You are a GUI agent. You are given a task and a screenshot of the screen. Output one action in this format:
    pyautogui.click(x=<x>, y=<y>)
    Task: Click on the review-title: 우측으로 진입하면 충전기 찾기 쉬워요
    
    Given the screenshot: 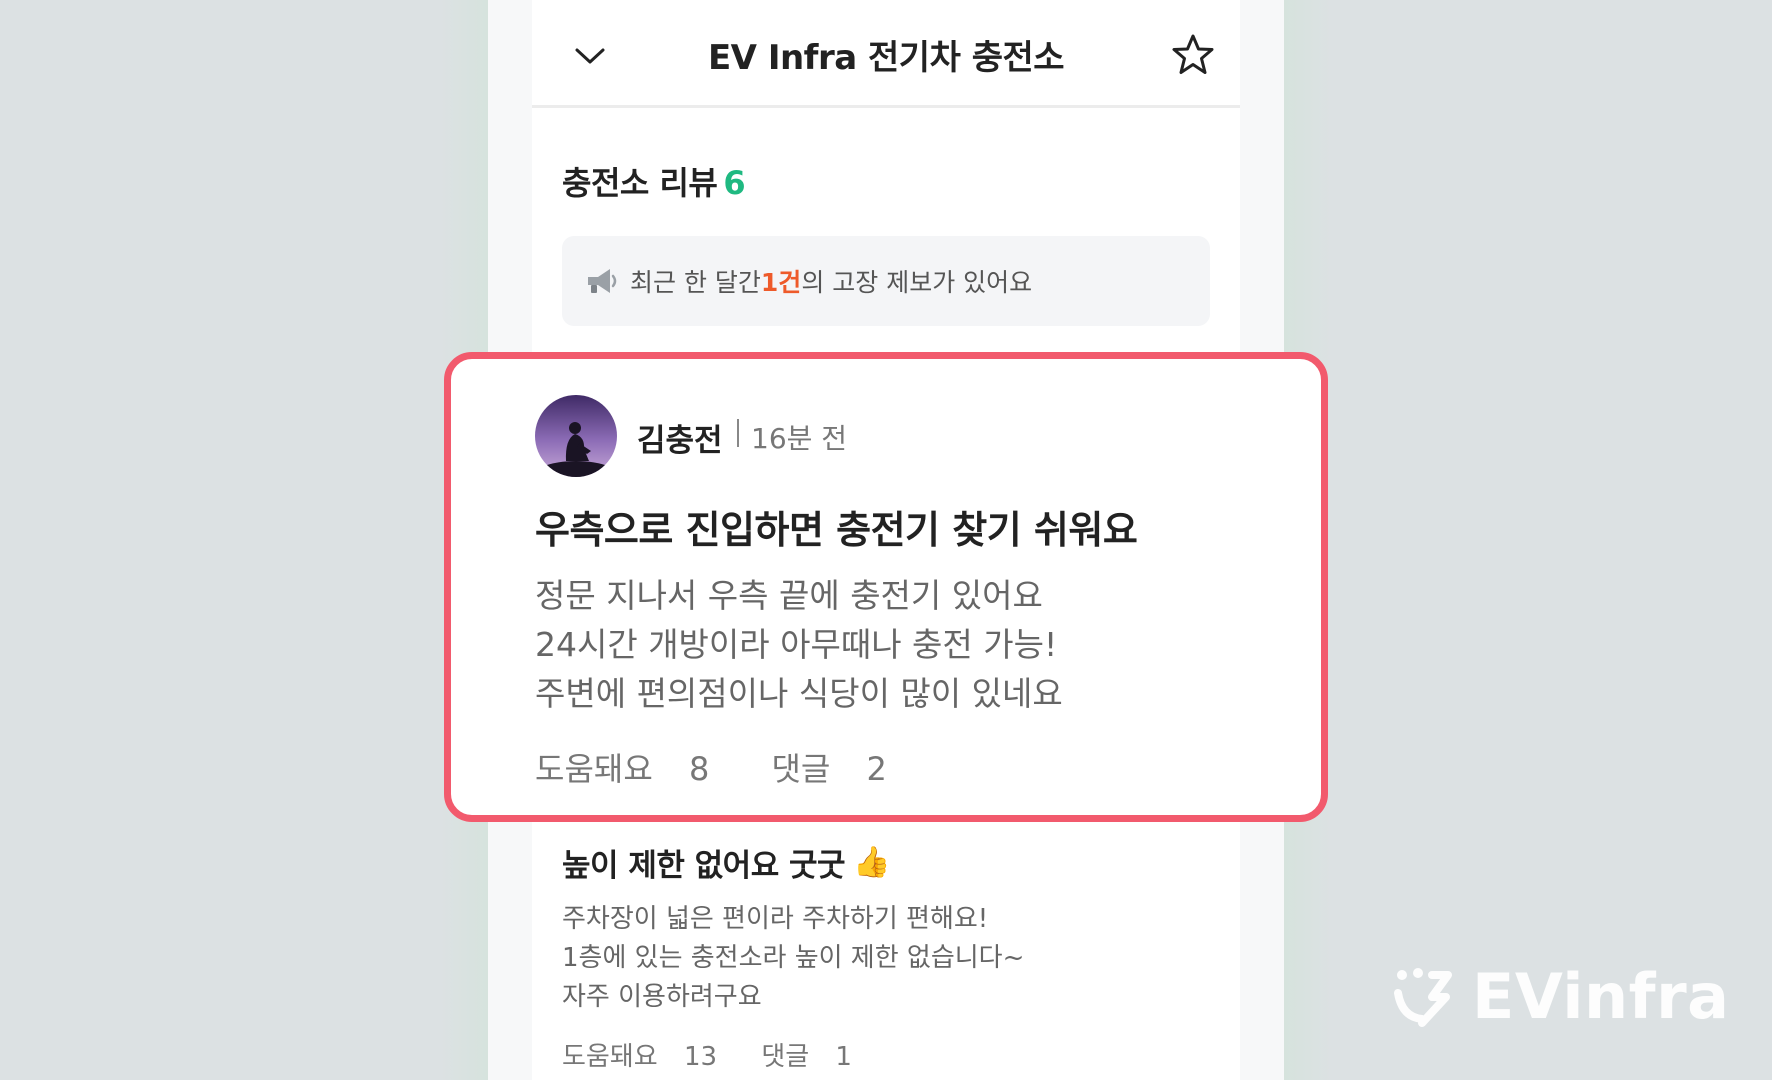 What is the action you would take?
    pyautogui.click(x=836, y=530)
    